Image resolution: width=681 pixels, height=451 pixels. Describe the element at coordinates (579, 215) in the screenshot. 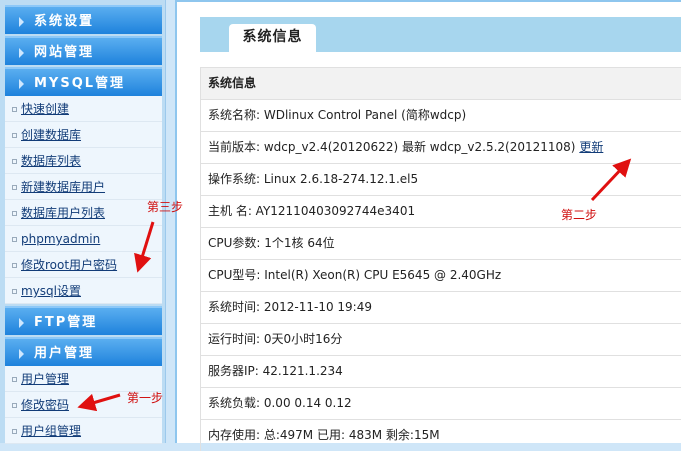

I see `annotation-step2: 第二步` at that location.